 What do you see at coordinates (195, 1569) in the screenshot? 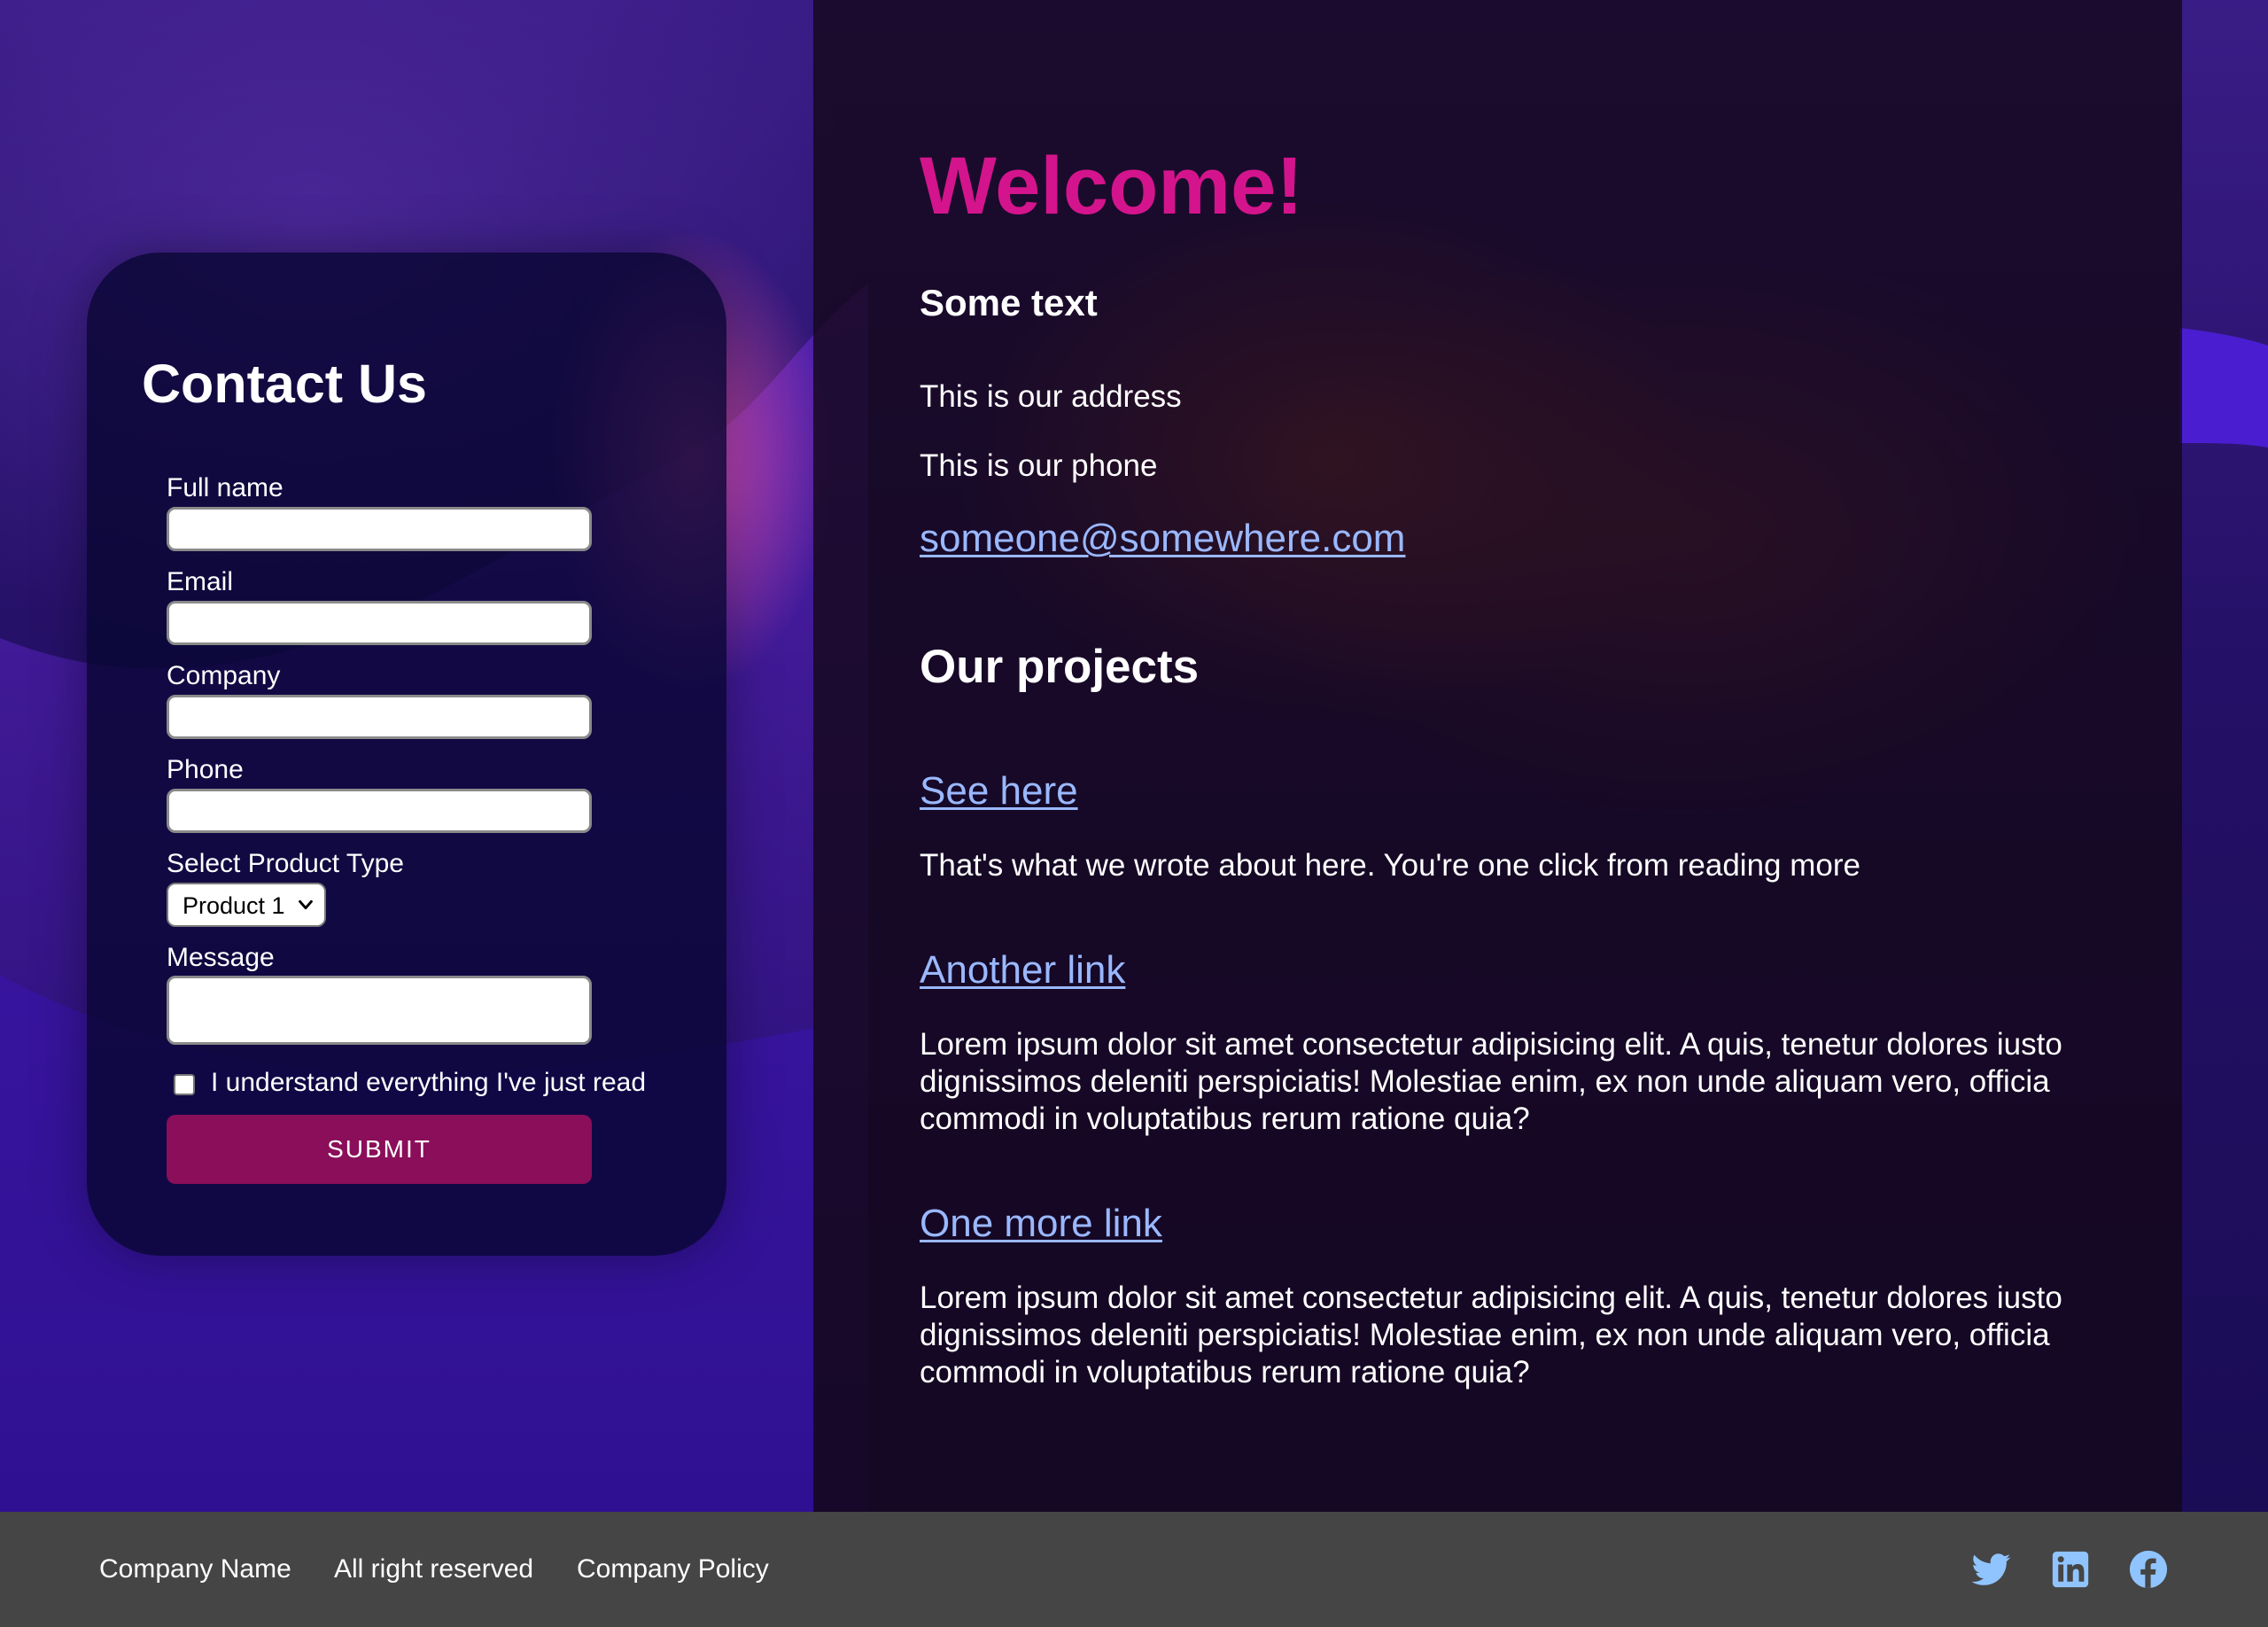
I see `footer-company-name: Company Name` at bounding box center [195, 1569].